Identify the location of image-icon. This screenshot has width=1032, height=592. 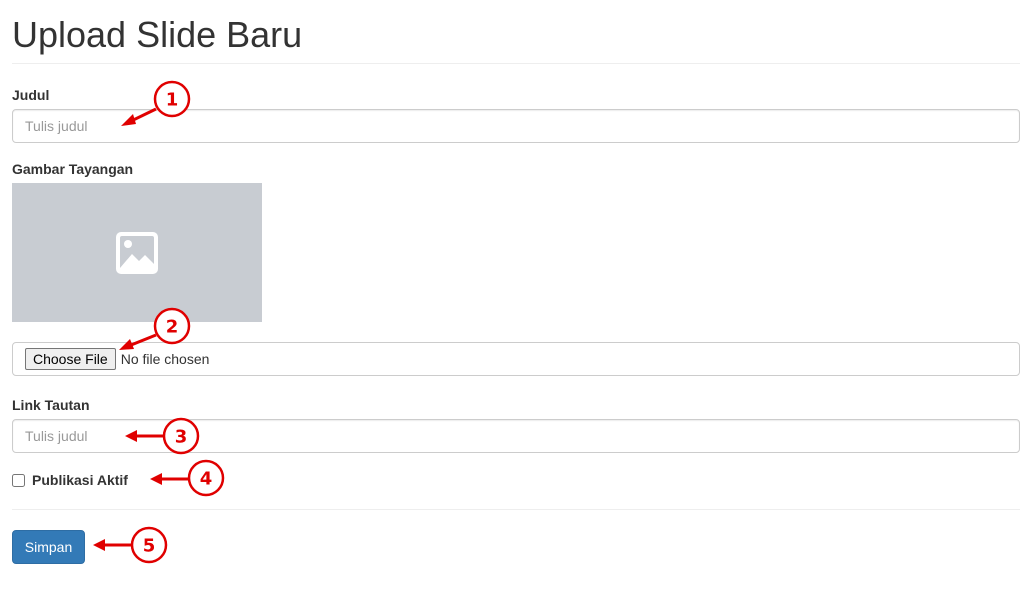
(137, 252).